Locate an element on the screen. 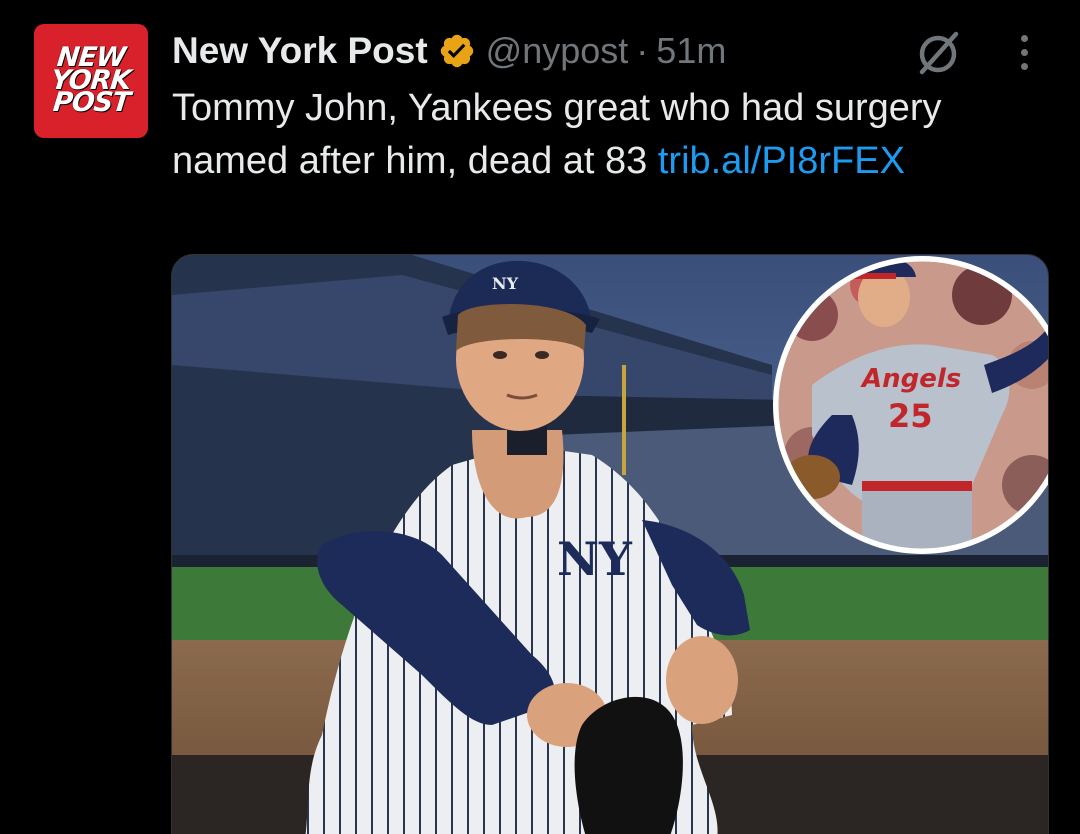 This screenshot has height=834, width=1080. avatar: NEW YORK POST is located at coordinates (91, 81).